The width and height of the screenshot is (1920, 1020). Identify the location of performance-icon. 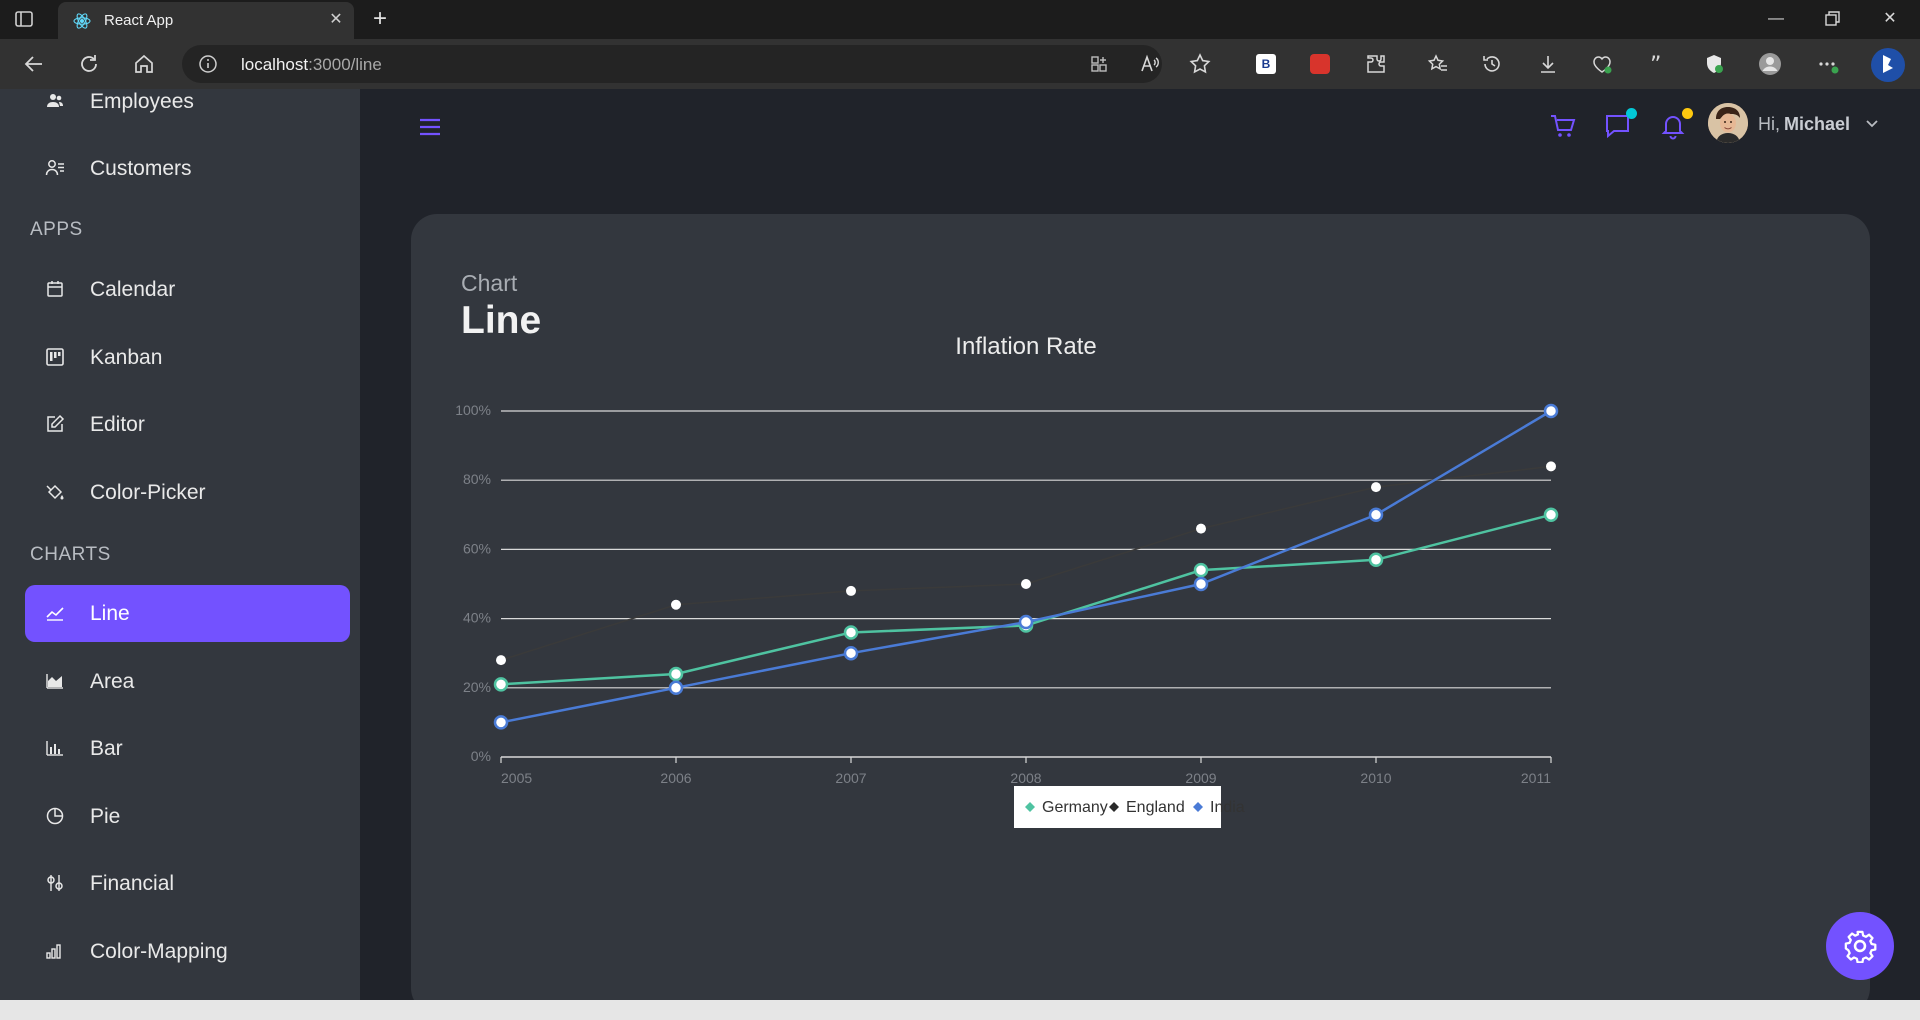
(1602, 64).